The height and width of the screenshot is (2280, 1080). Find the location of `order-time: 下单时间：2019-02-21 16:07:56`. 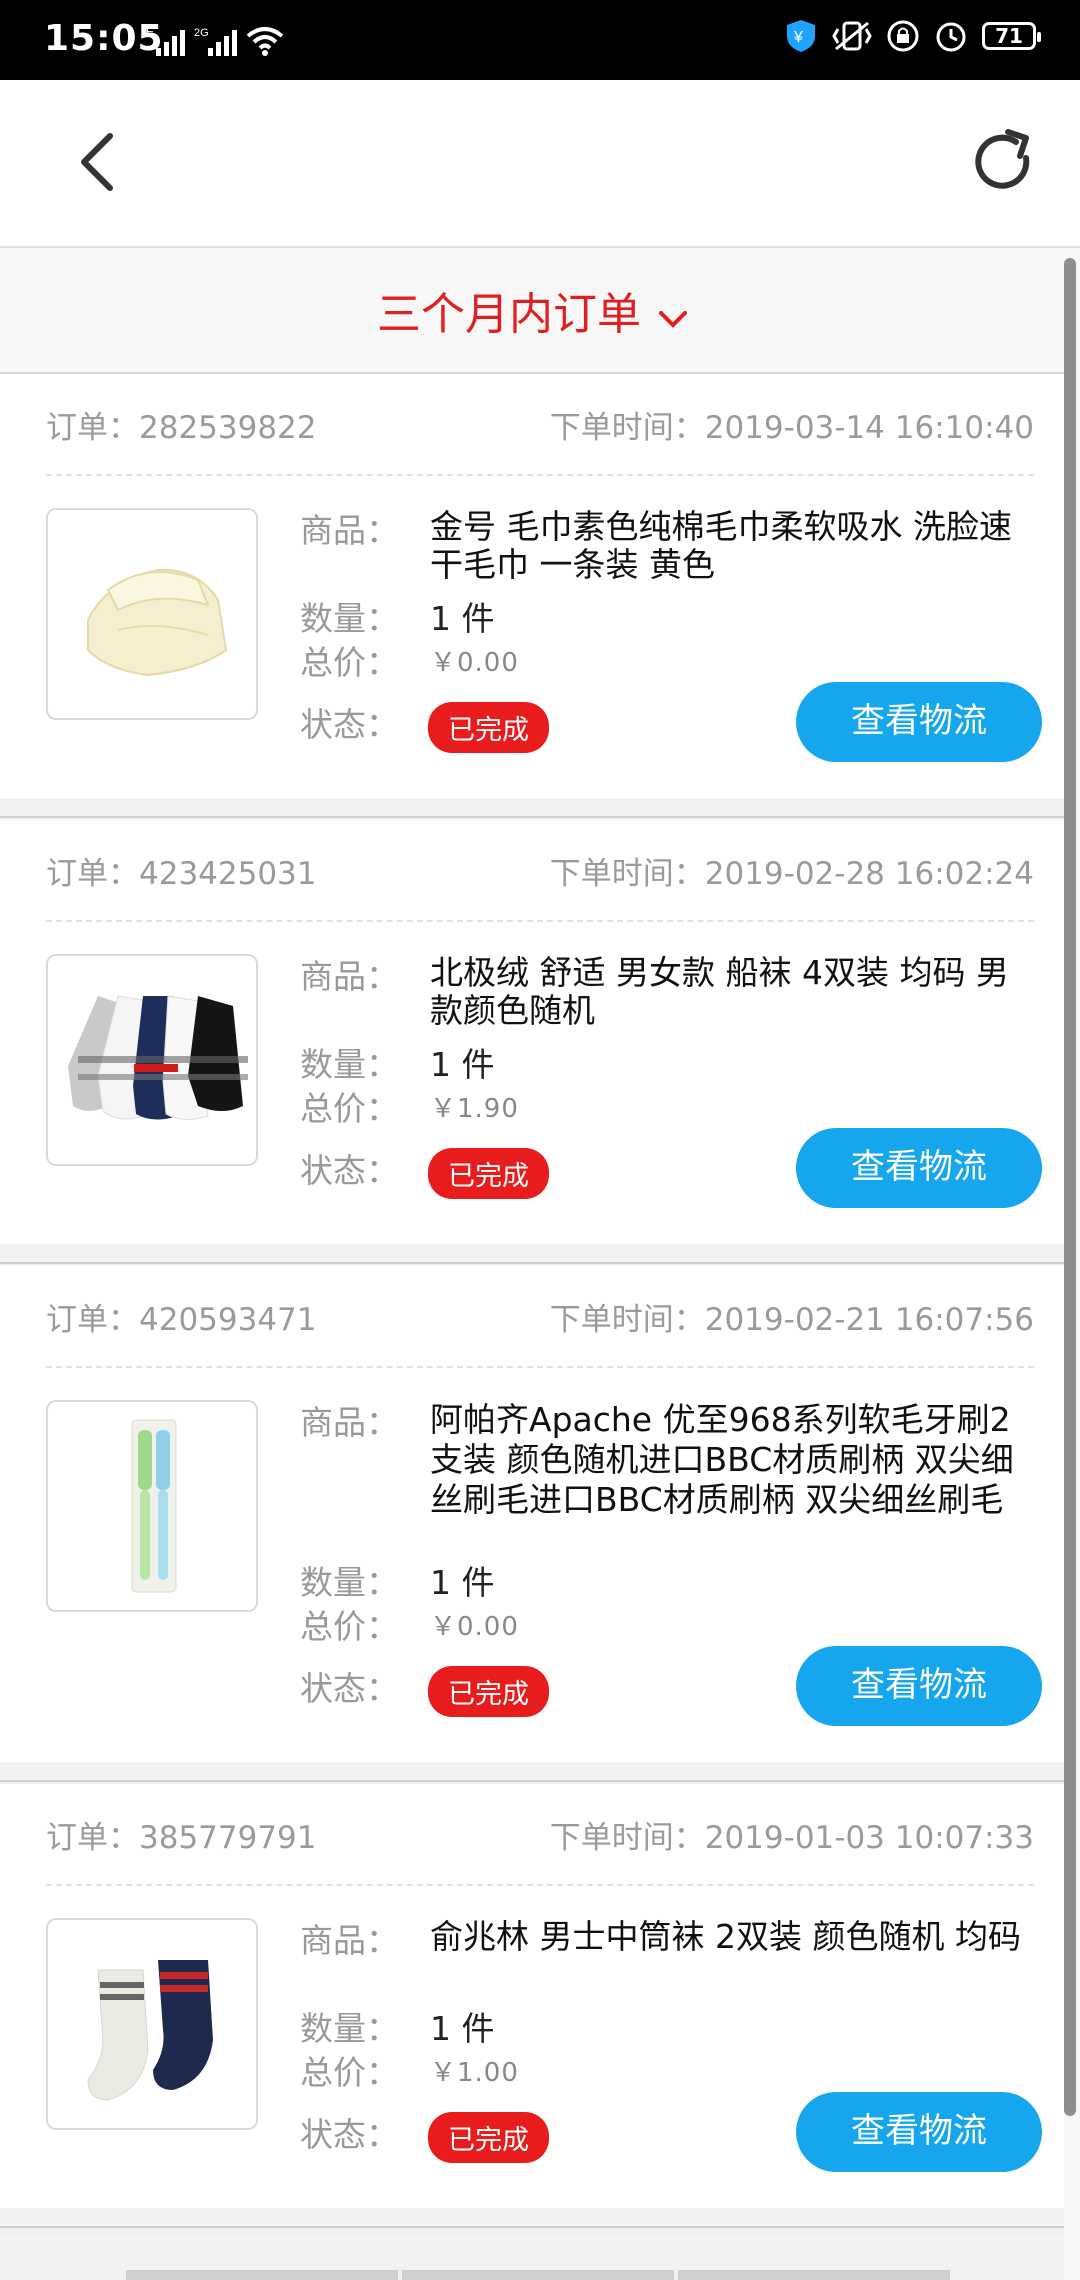

order-time: 下单时间：2019-02-21 16:07:56 is located at coordinates (791, 1320).